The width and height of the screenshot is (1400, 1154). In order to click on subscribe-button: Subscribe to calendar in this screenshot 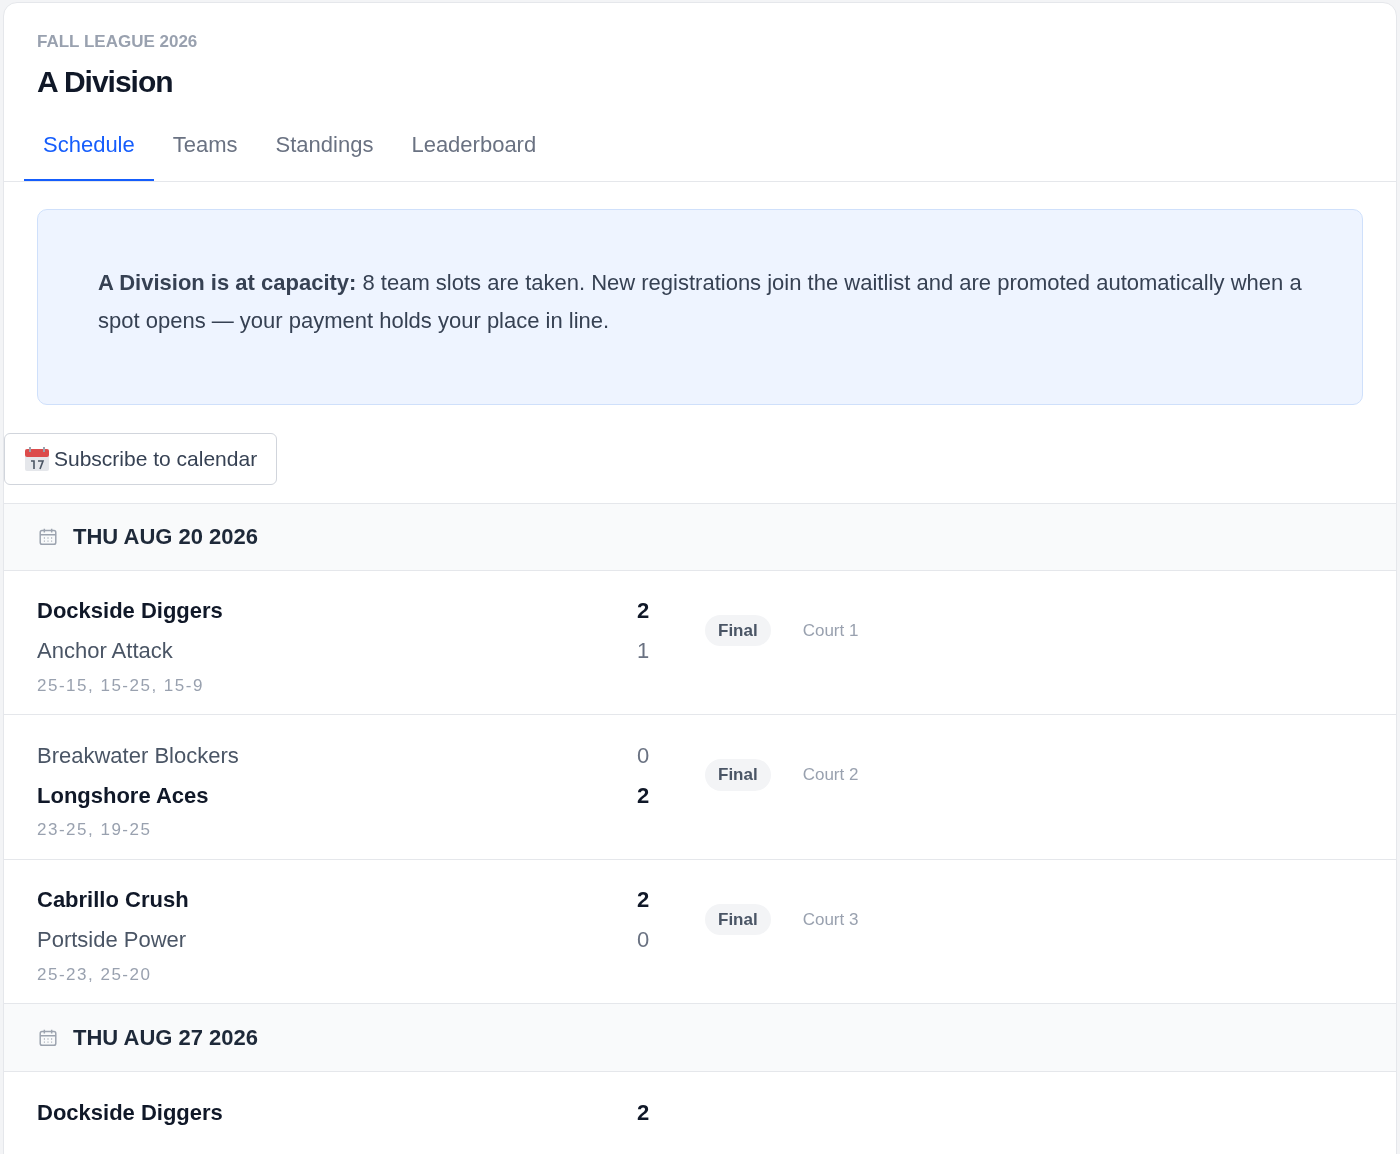, I will do `click(141, 458)`.